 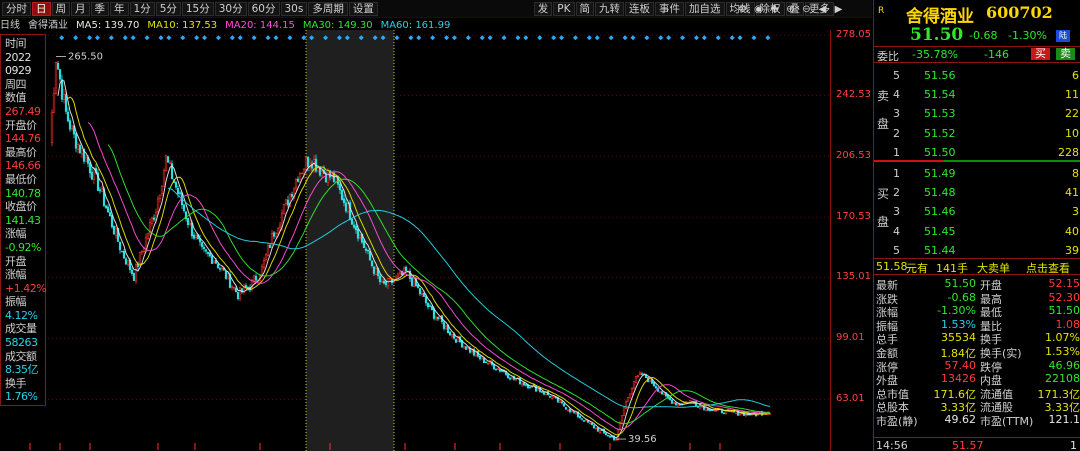 What do you see at coordinates (896, 75) in the screenshot?
I see `level-index: 5` at bounding box center [896, 75].